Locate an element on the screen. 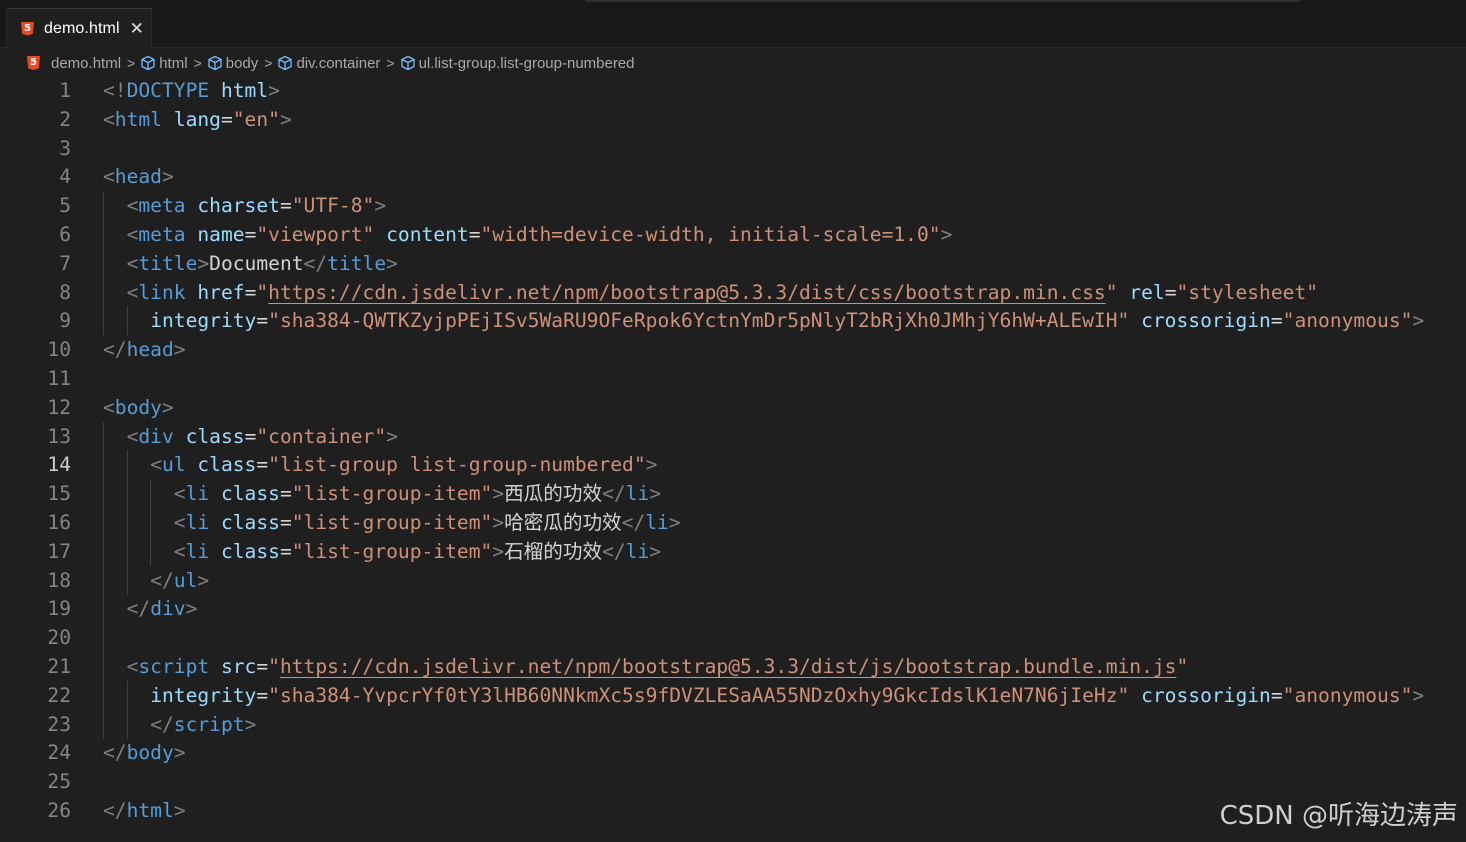 Image resolution: width=1466 pixels, height=842 pixels. code-token: li is located at coordinates (197, 494).